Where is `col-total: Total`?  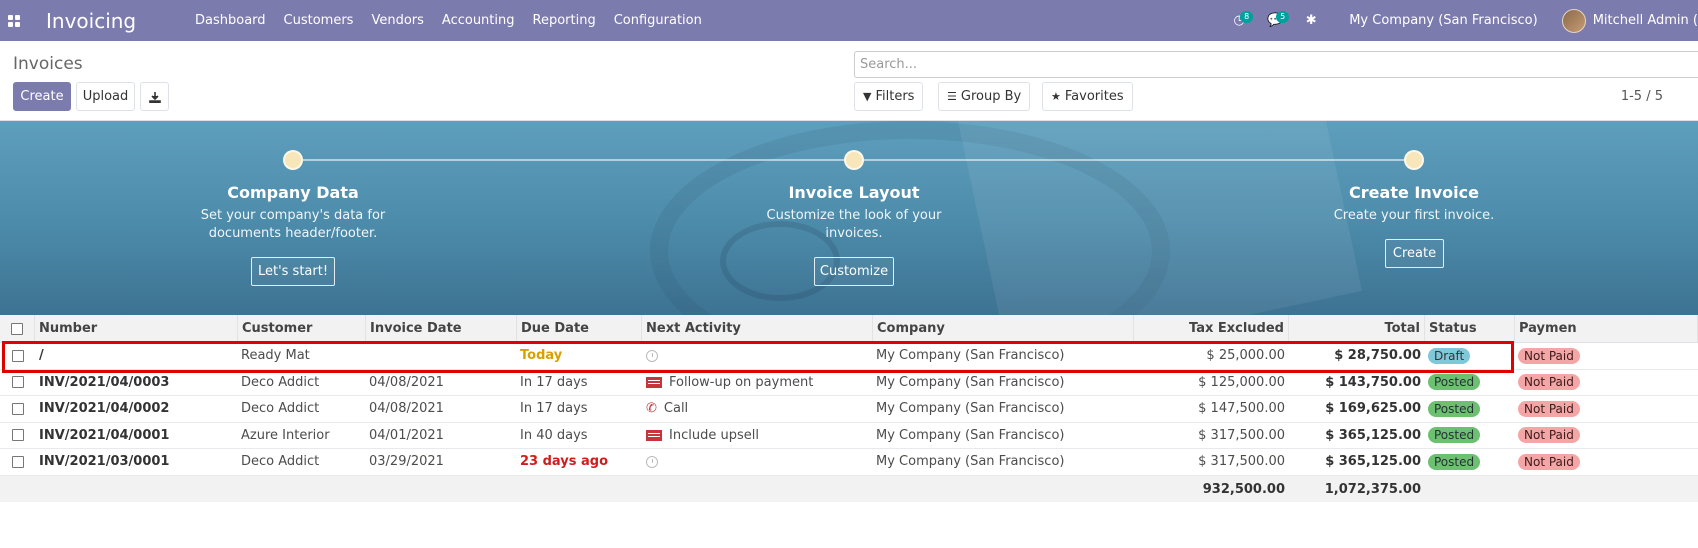 col-total: Total is located at coordinates (1357, 328).